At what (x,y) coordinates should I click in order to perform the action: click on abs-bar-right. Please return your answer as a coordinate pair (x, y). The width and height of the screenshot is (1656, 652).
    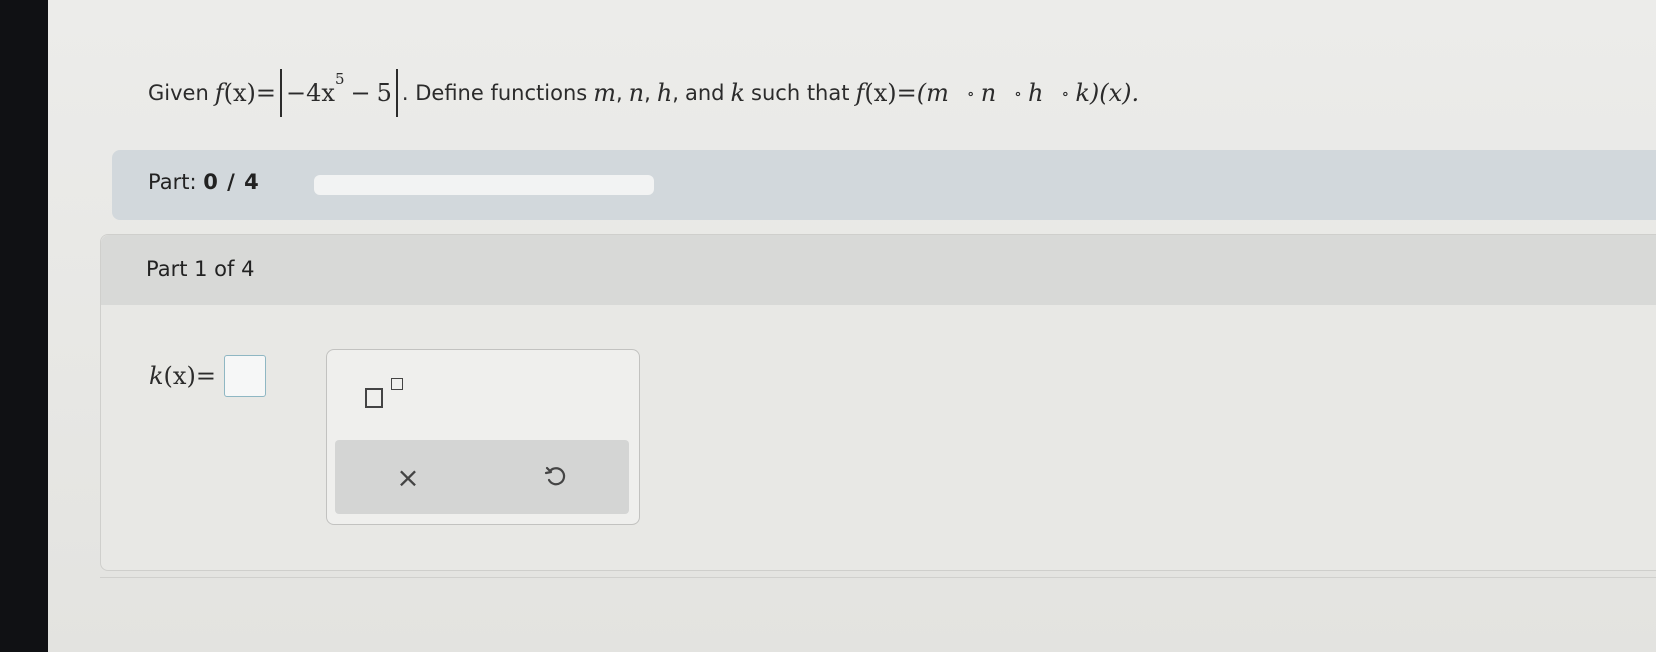
    Looking at the image, I should click on (396, 93).